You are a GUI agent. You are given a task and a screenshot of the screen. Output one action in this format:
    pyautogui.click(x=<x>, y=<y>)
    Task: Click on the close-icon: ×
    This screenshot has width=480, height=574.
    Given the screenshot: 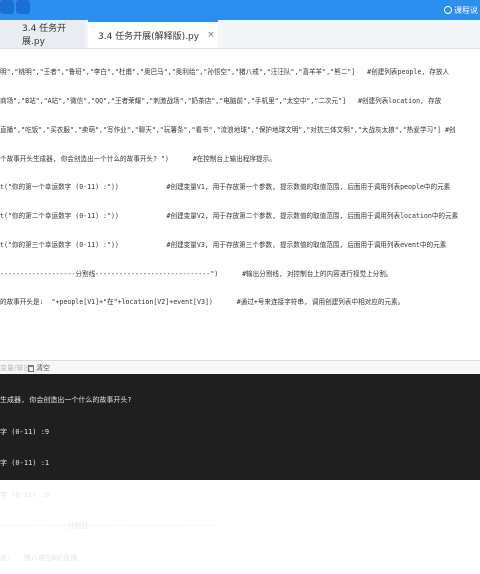 What is the action you would take?
    pyautogui.click(x=211, y=35)
    